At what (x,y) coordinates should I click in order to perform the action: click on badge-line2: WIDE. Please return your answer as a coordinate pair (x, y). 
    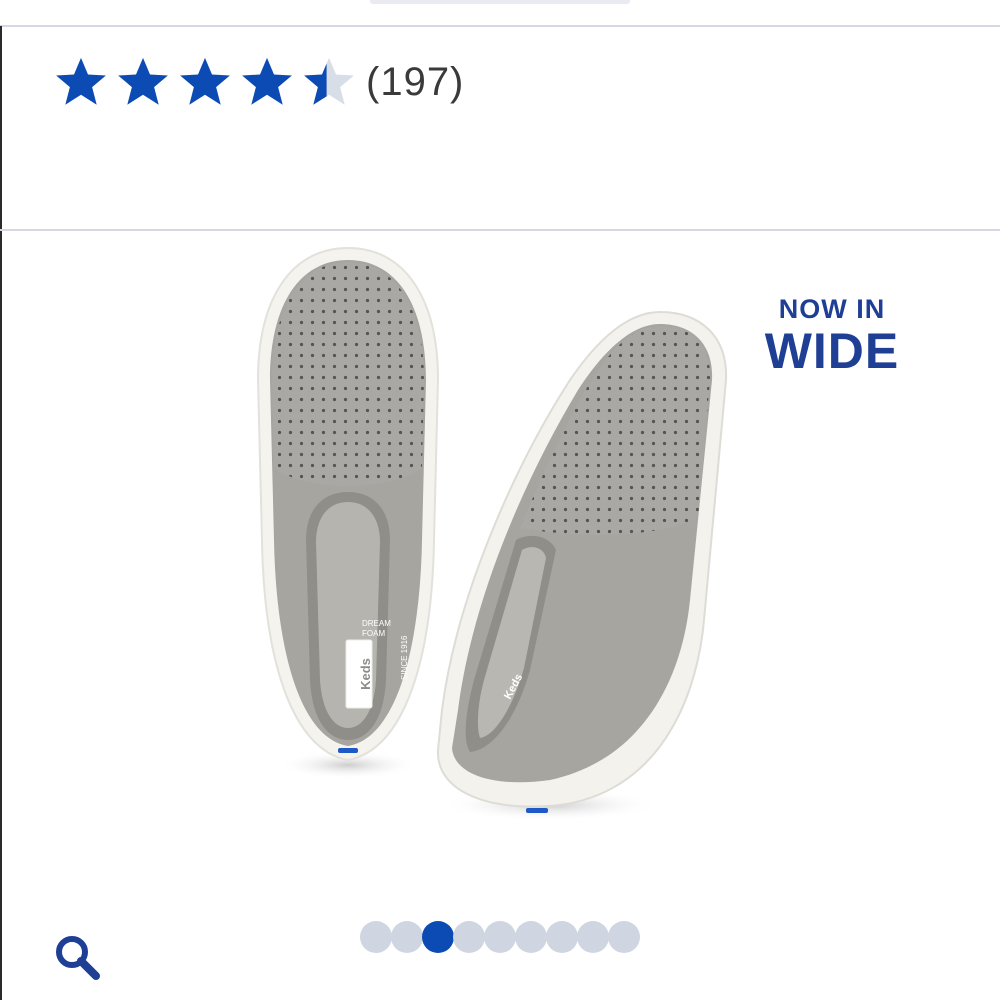
    Looking at the image, I should click on (832, 351).